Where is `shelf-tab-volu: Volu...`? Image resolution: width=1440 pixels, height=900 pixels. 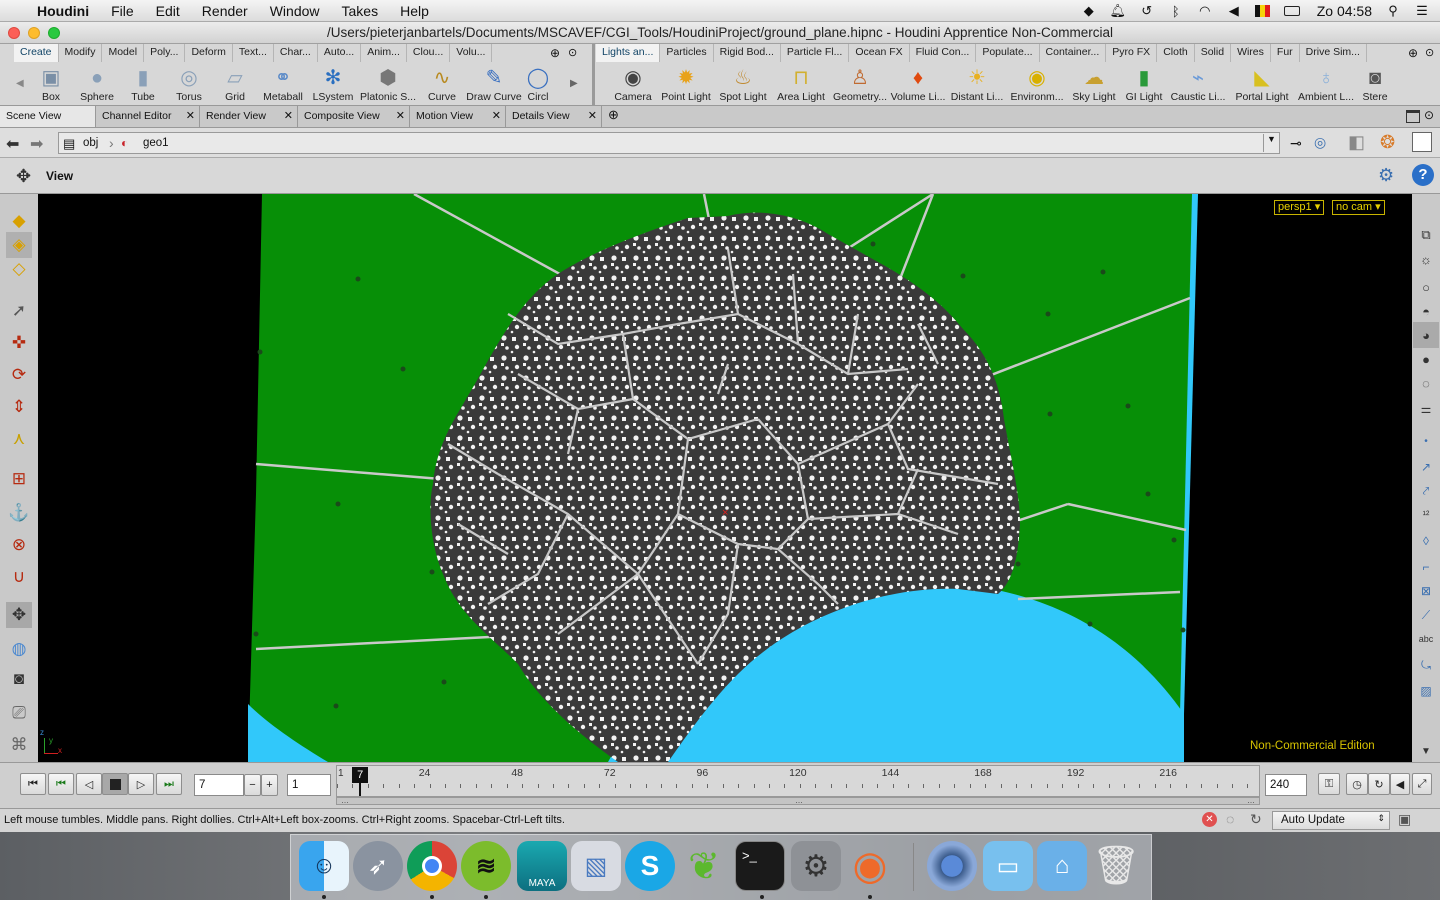 shelf-tab-volu: Volu... is located at coordinates (471, 53).